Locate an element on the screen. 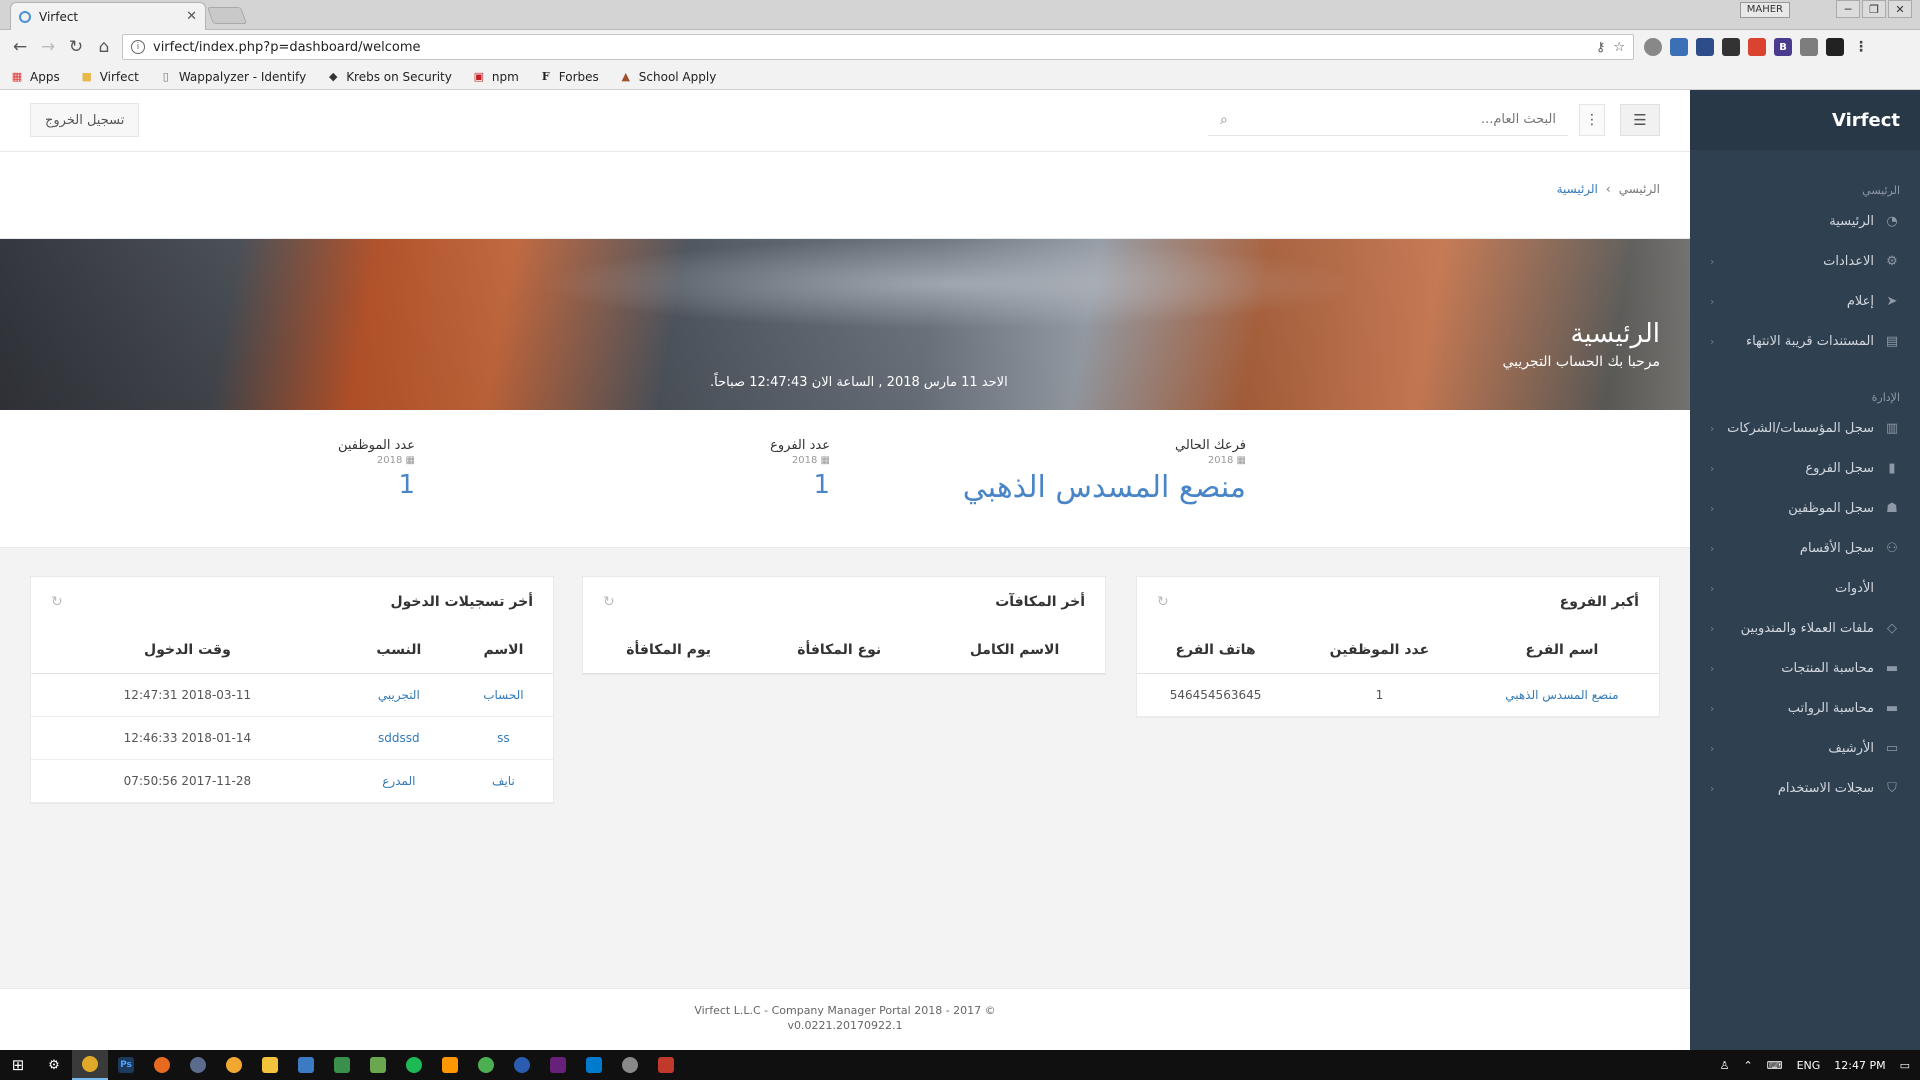 Image resolution: width=1920 pixels, height=1080 pixels. taskbar-visual-studio is located at coordinates (558, 1065).